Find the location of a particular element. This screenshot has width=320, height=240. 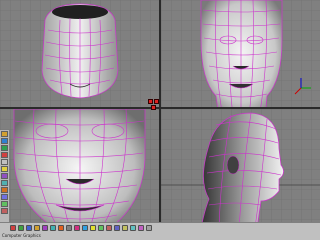

viewport-controls is located at coordinates (154, 105).